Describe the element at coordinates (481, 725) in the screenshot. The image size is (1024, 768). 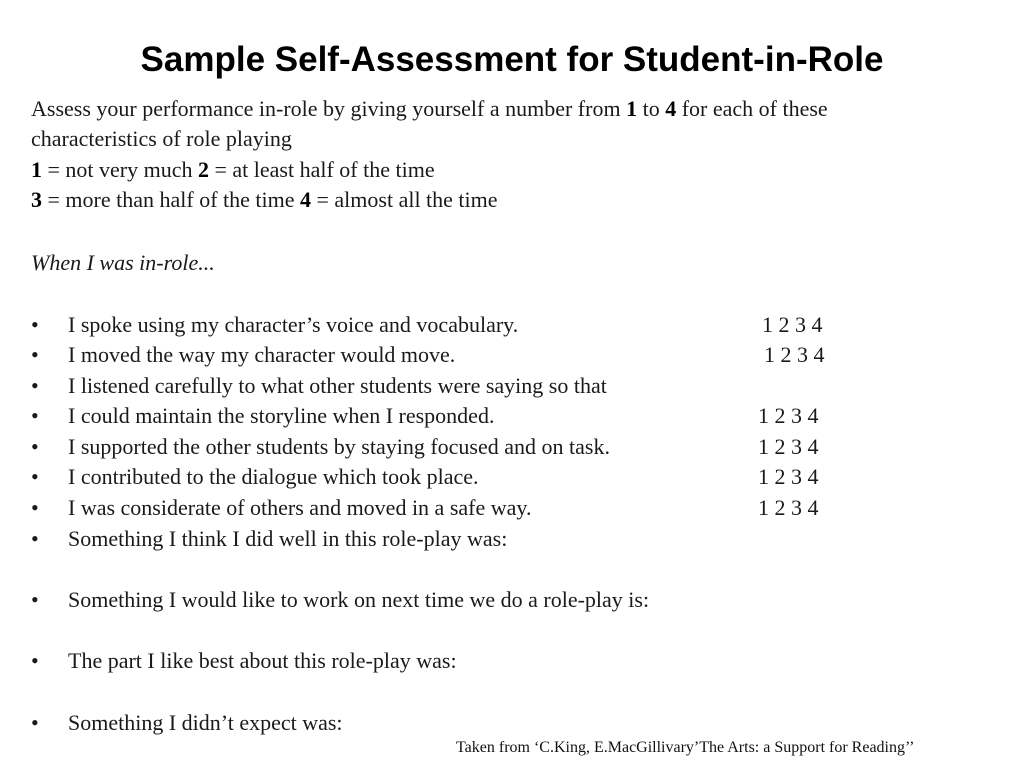
I see `list-item: • Something I didn’t expect was:` at that location.